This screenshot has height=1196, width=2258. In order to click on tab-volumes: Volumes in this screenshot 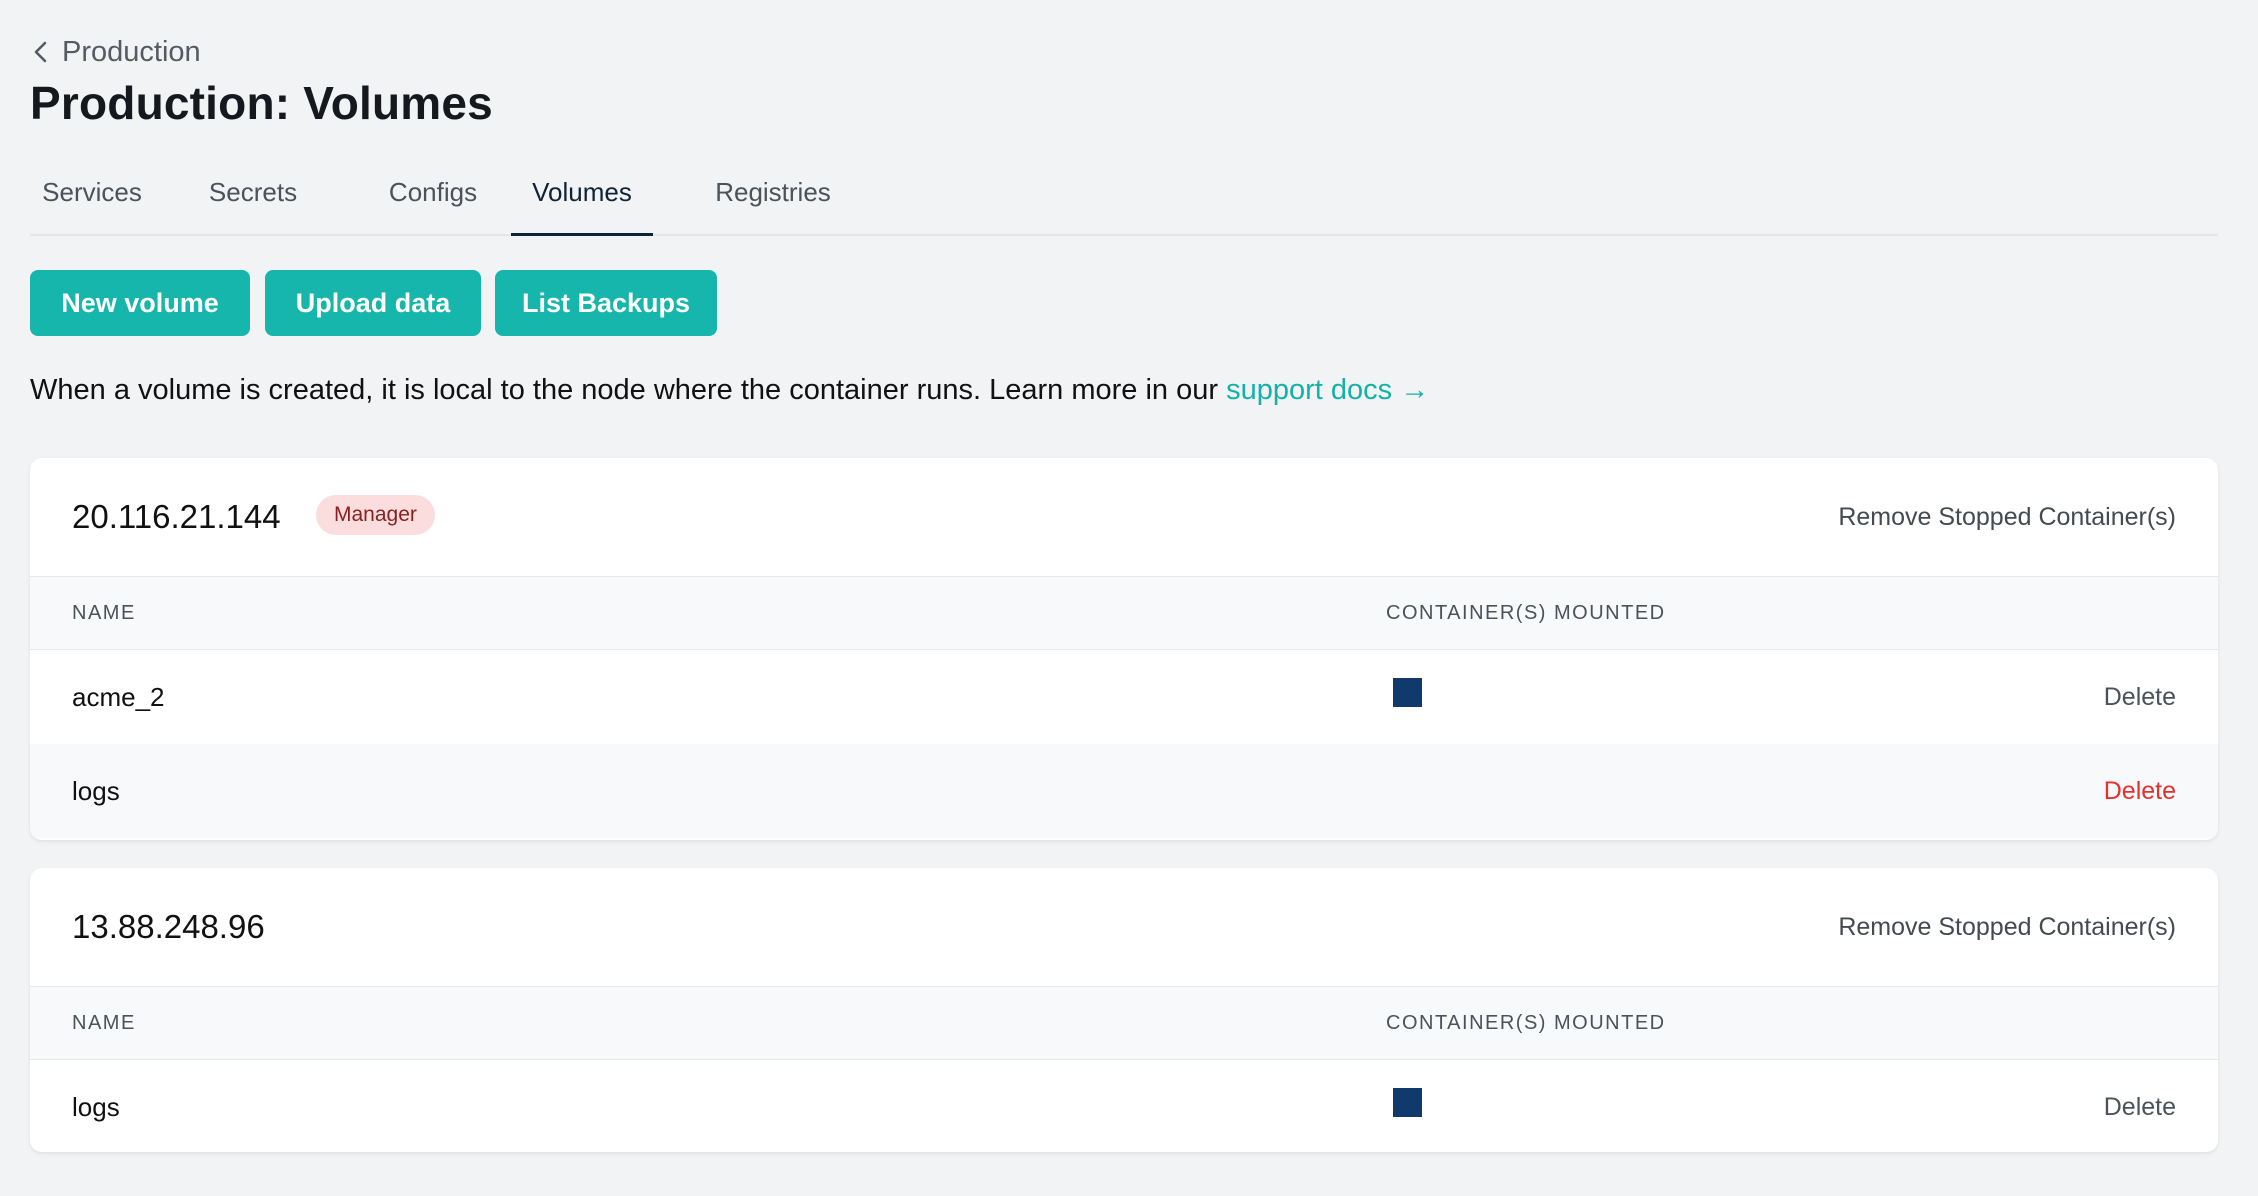, I will do `click(582, 193)`.